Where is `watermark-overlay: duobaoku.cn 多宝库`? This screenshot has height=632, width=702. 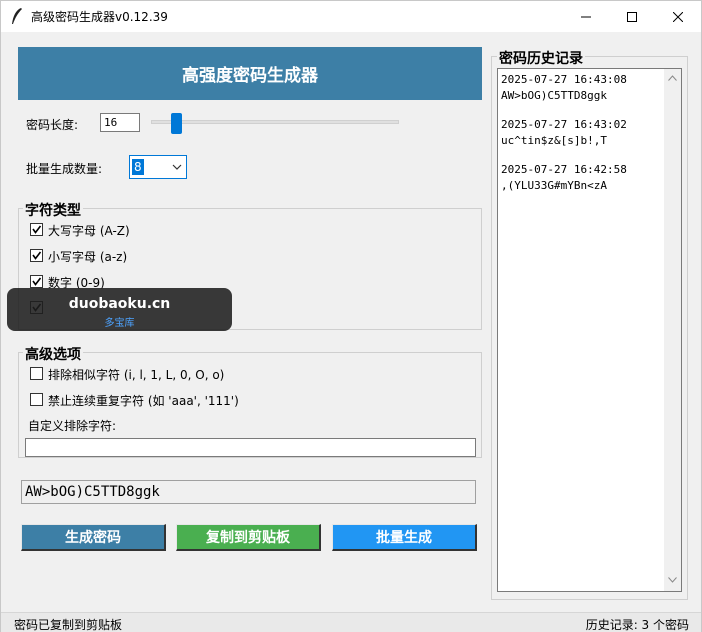
watermark-overlay: duobaoku.cn 多宝库 is located at coordinates (119, 309).